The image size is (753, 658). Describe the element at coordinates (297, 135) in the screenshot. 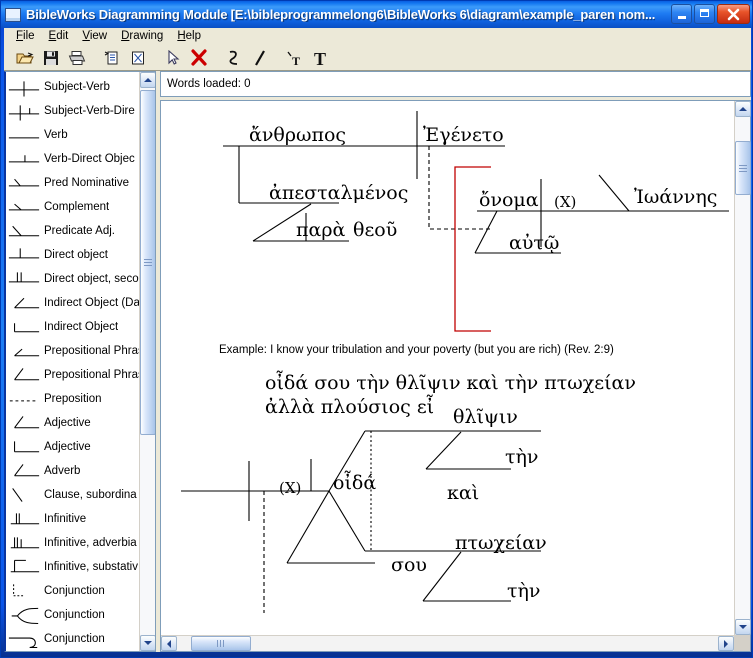

I see `word-anthropos: ἄνθρωπος` at that location.